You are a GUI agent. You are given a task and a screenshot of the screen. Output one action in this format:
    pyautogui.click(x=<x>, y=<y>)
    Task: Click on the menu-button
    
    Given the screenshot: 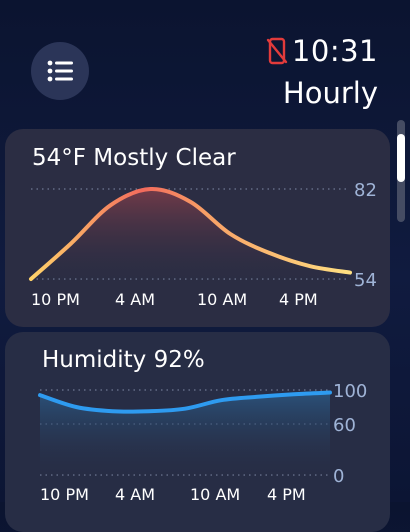 What is the action you would take?
    pyautogui.click(x=60, y=71)
    